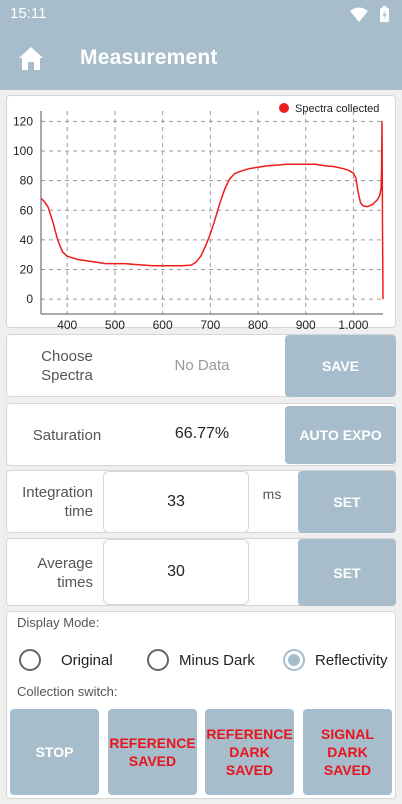 Image resolution: width=402 pixels, height=804 pixels. I want to click on app-bar: Measurement, so click(201, 59).